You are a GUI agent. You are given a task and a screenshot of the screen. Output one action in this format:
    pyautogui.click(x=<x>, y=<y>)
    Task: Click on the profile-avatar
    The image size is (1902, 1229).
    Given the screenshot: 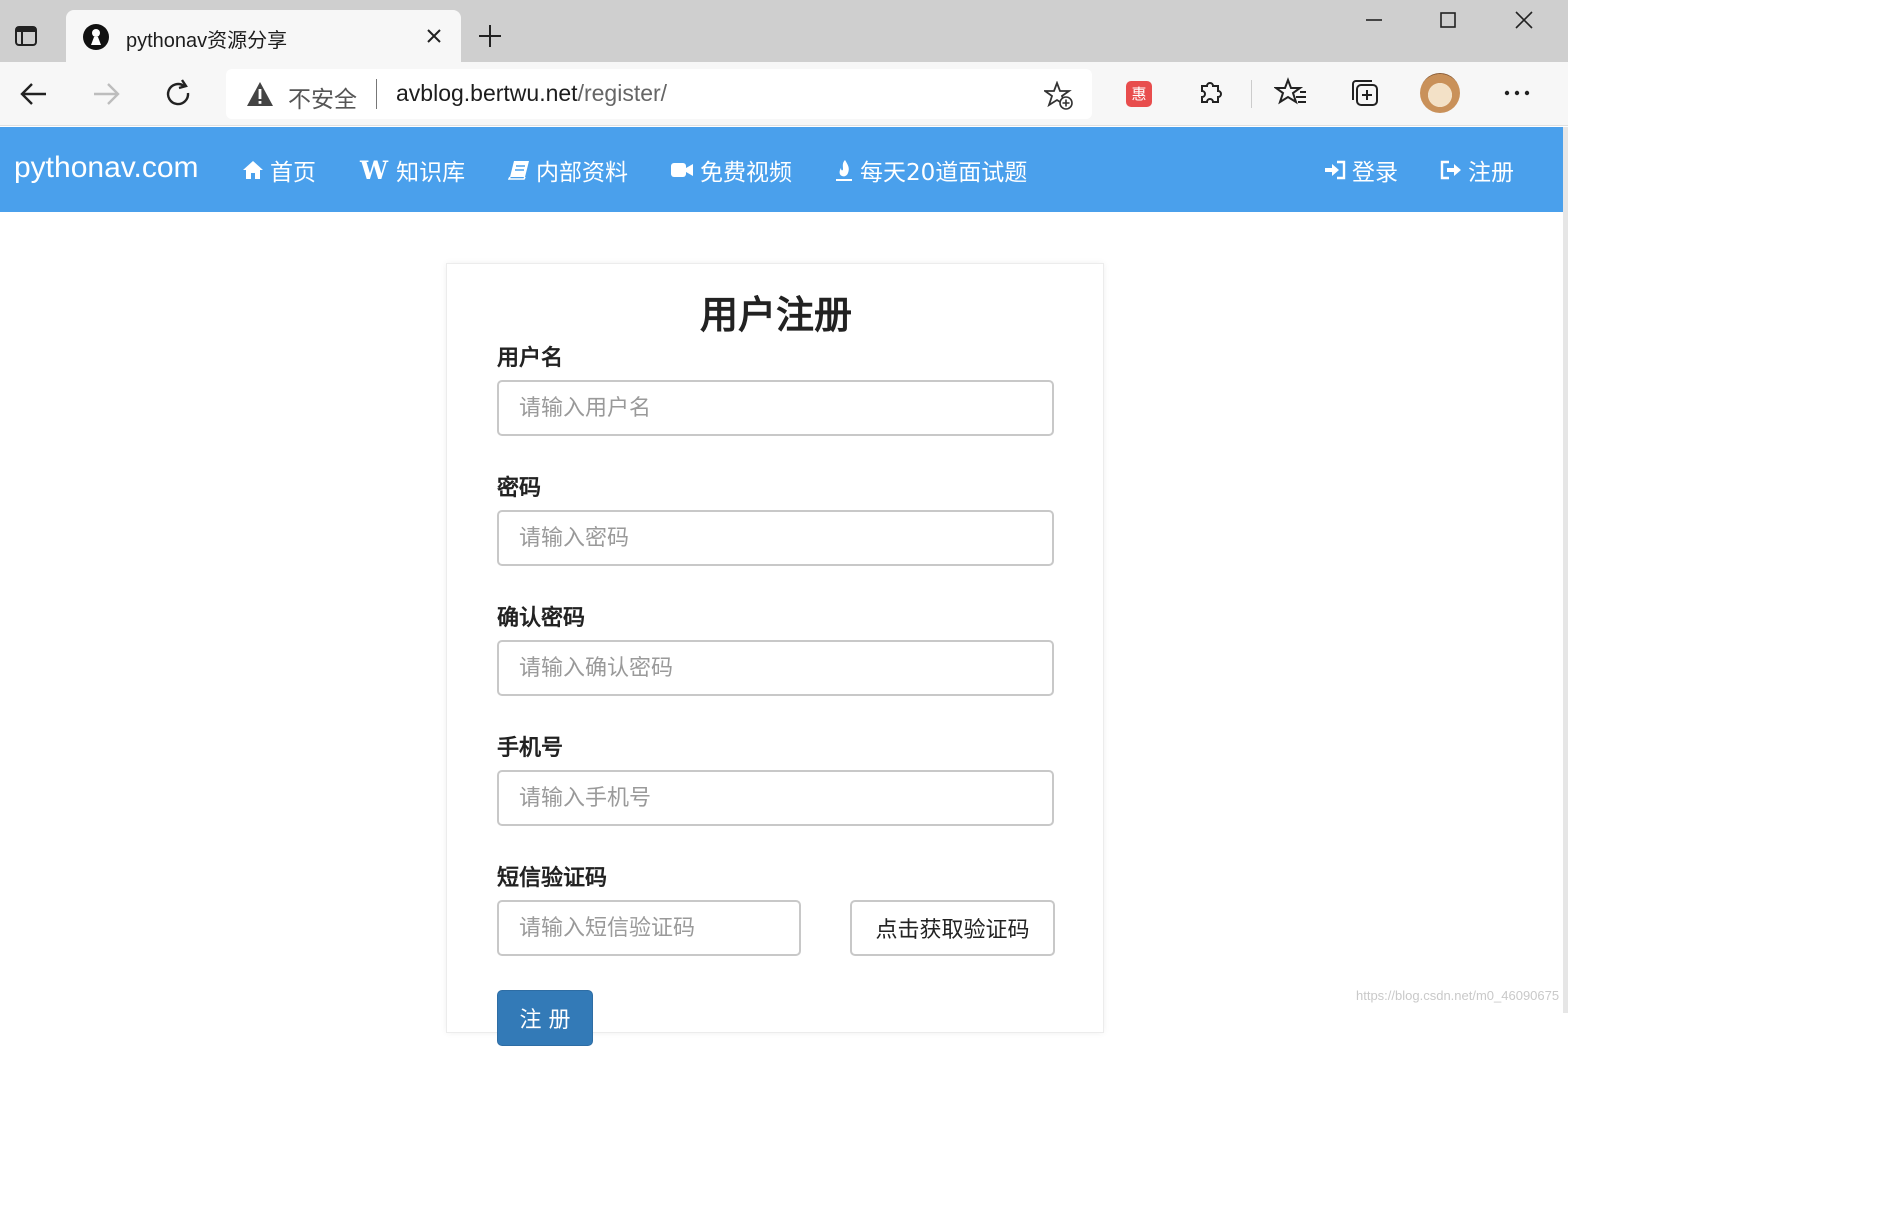 What is the action you would take?
    pyautogui.click(x=1440, y=93)
    